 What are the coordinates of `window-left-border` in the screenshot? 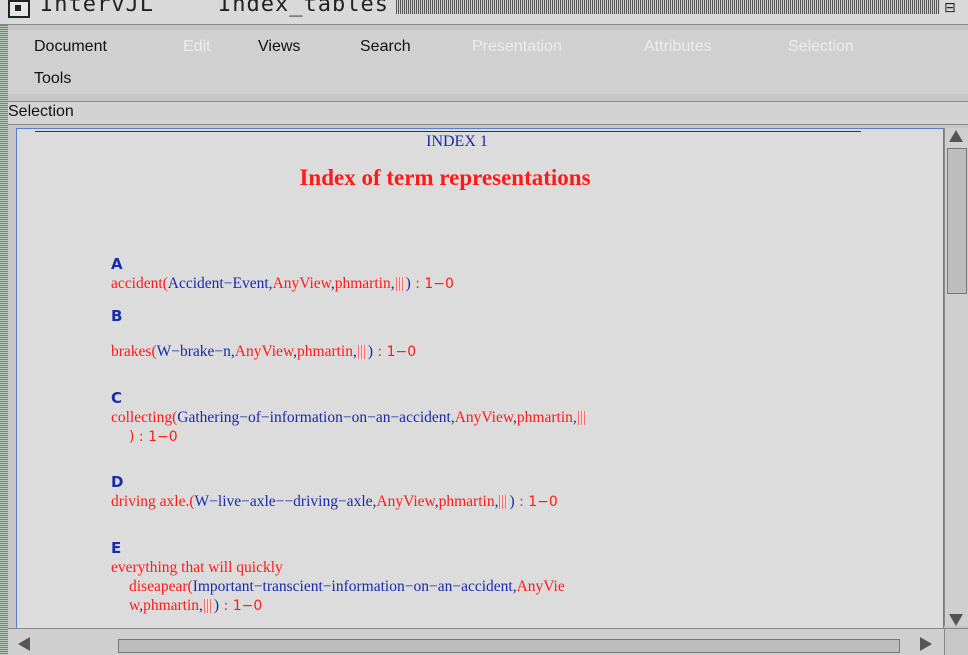 It's located at (4, 327).